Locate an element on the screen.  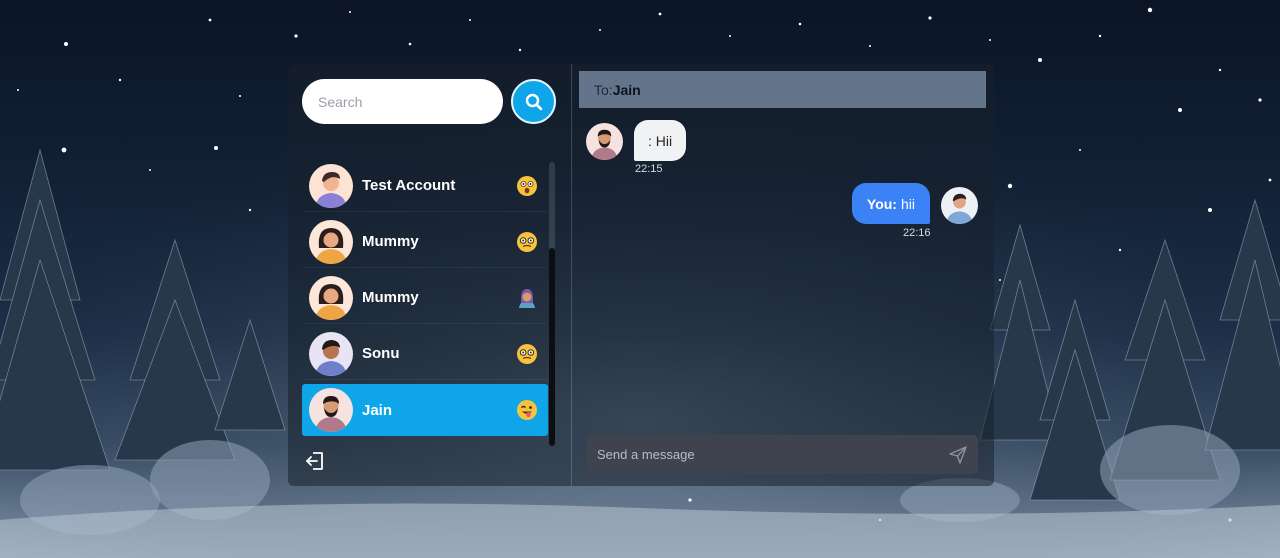
search-button is located at coordinates (533, 101).